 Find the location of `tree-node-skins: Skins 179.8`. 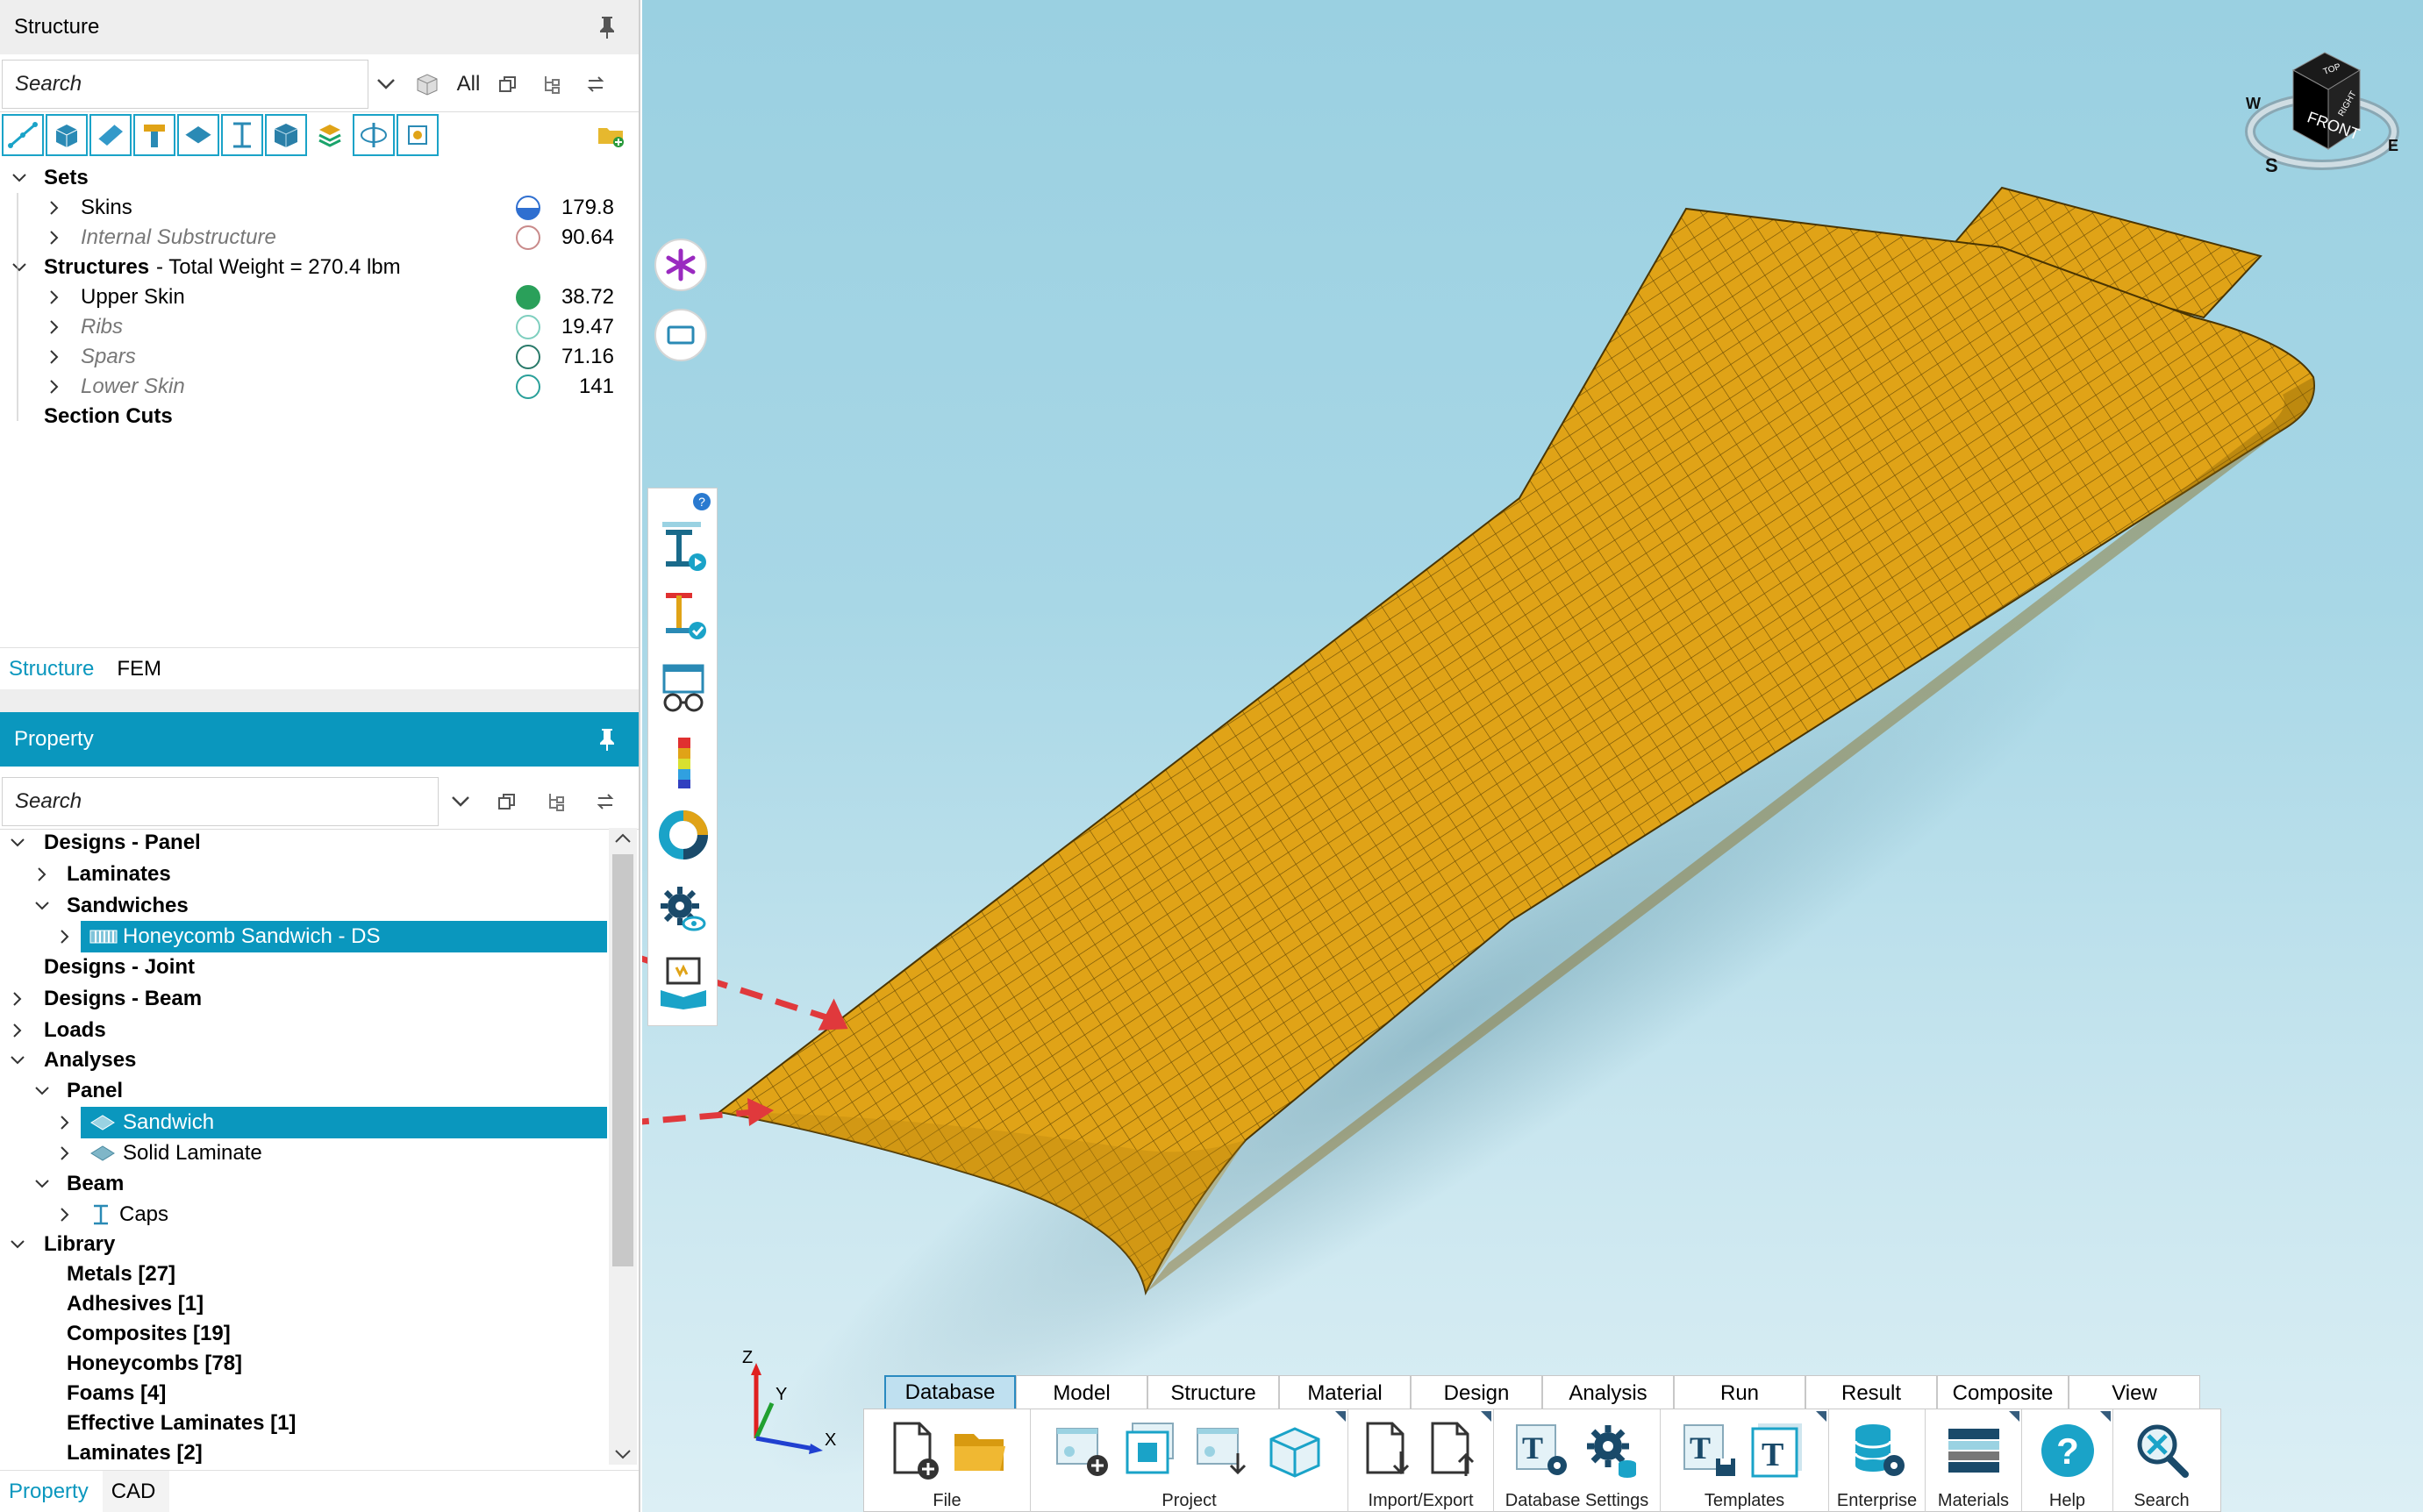

tree-node-skins: Skins 179.8 is located at coordinates (330, 208).